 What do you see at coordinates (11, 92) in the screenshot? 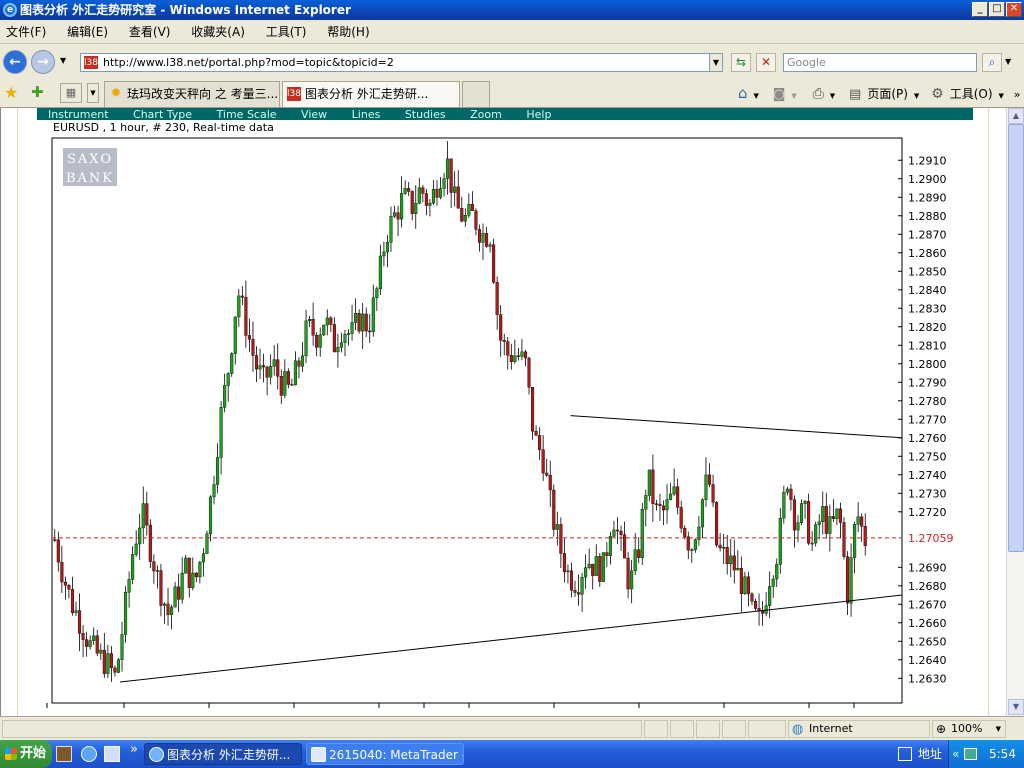
I see `favorites-star-icon: ★` at bounding box center [11, 92].